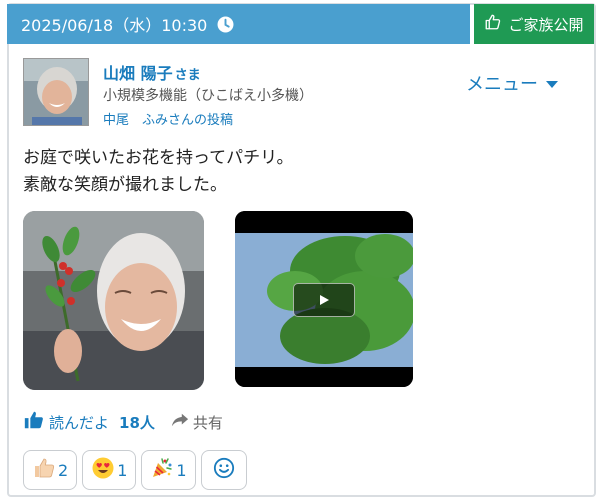  I want to click on thumbs-up-emoji-icon, so click(44, 470).